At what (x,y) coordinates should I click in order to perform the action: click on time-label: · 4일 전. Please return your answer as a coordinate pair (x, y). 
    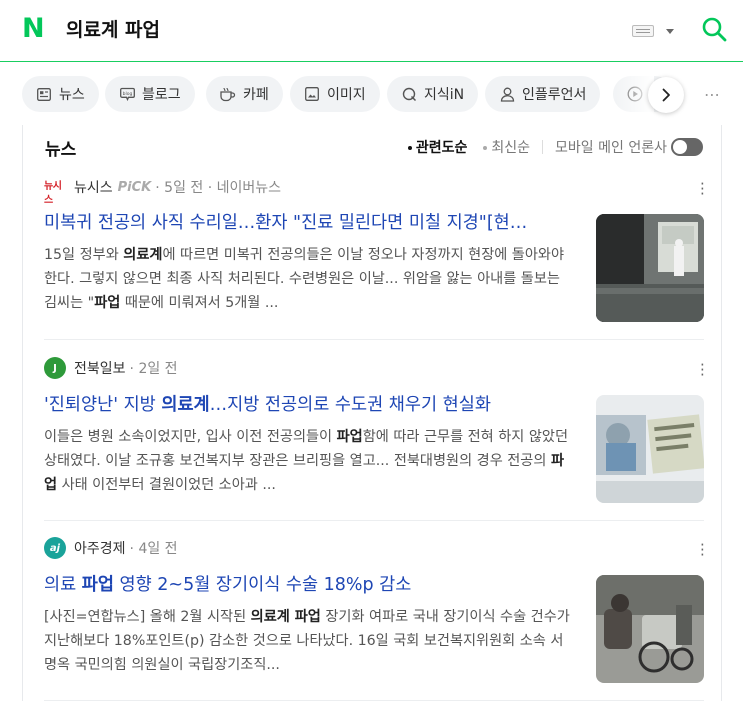
    Looking at the image, I should click on (153, 549).